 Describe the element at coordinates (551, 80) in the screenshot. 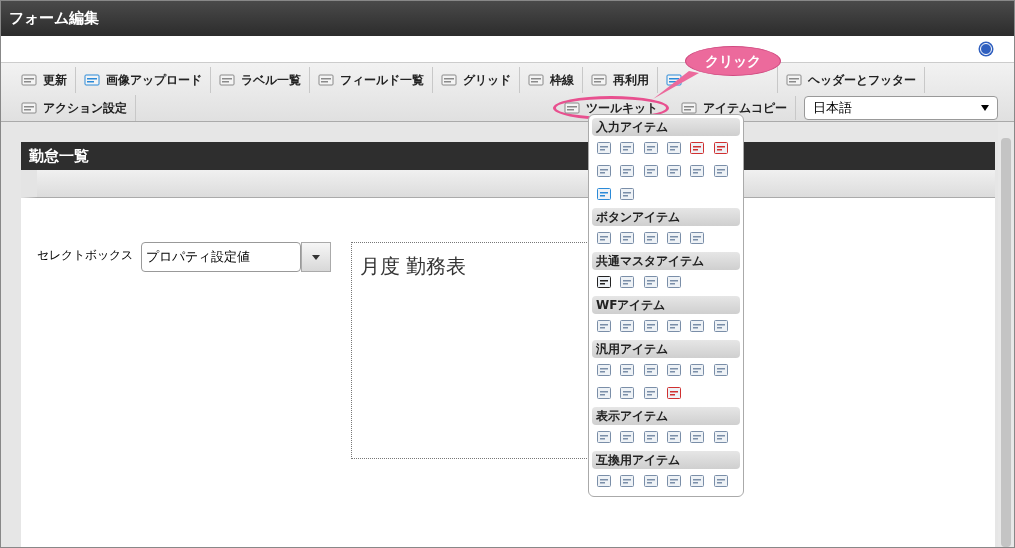

I see `toolbar-button: 枠線` at that location.